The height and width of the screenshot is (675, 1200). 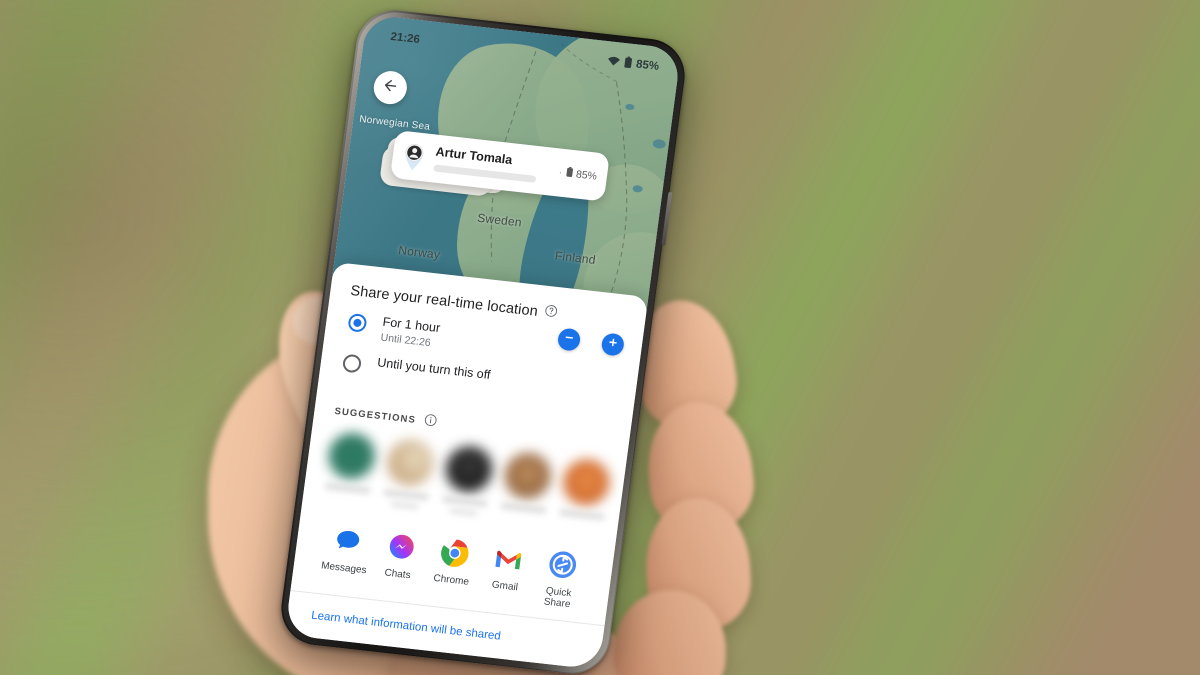 What do you see at coordinates (508, 558) in the screenshot?
I see `gmail-icon` at bounding box center [508, 558].